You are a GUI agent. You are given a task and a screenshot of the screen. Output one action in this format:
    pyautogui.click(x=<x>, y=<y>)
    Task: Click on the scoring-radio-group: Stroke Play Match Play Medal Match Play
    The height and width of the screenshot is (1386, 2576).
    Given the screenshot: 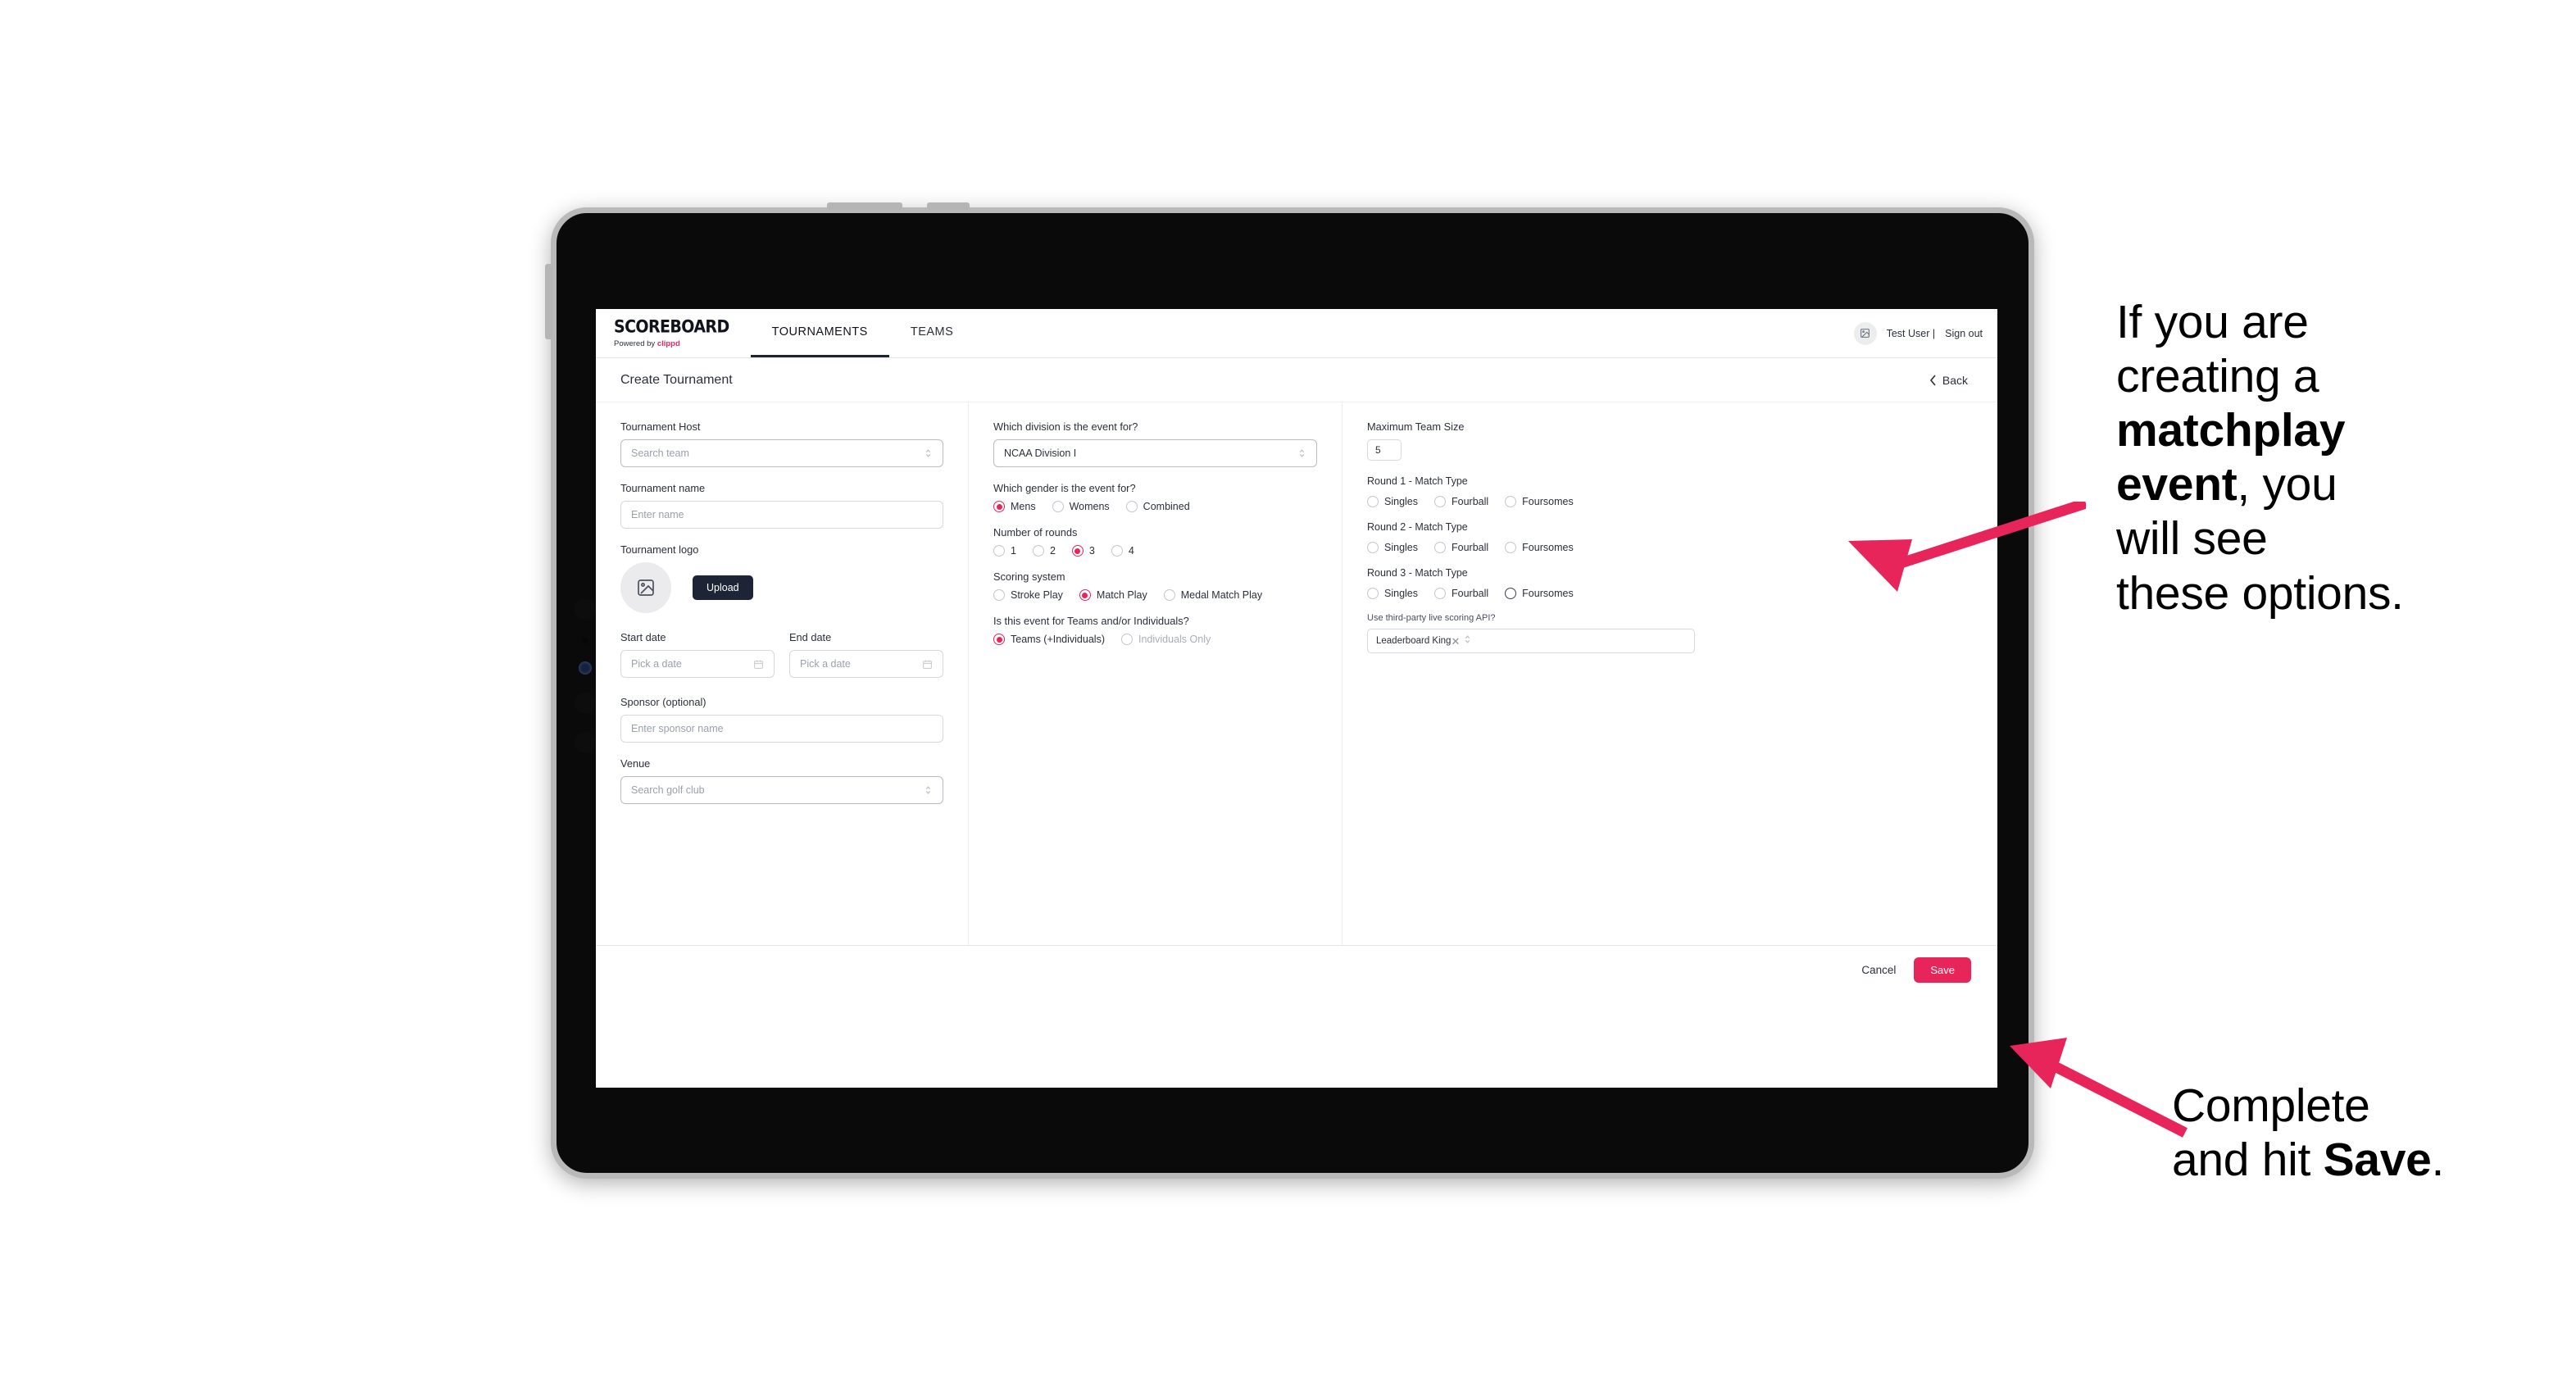 What is the action you would take?
    pyautogui.click(x=1155, y=595)
    